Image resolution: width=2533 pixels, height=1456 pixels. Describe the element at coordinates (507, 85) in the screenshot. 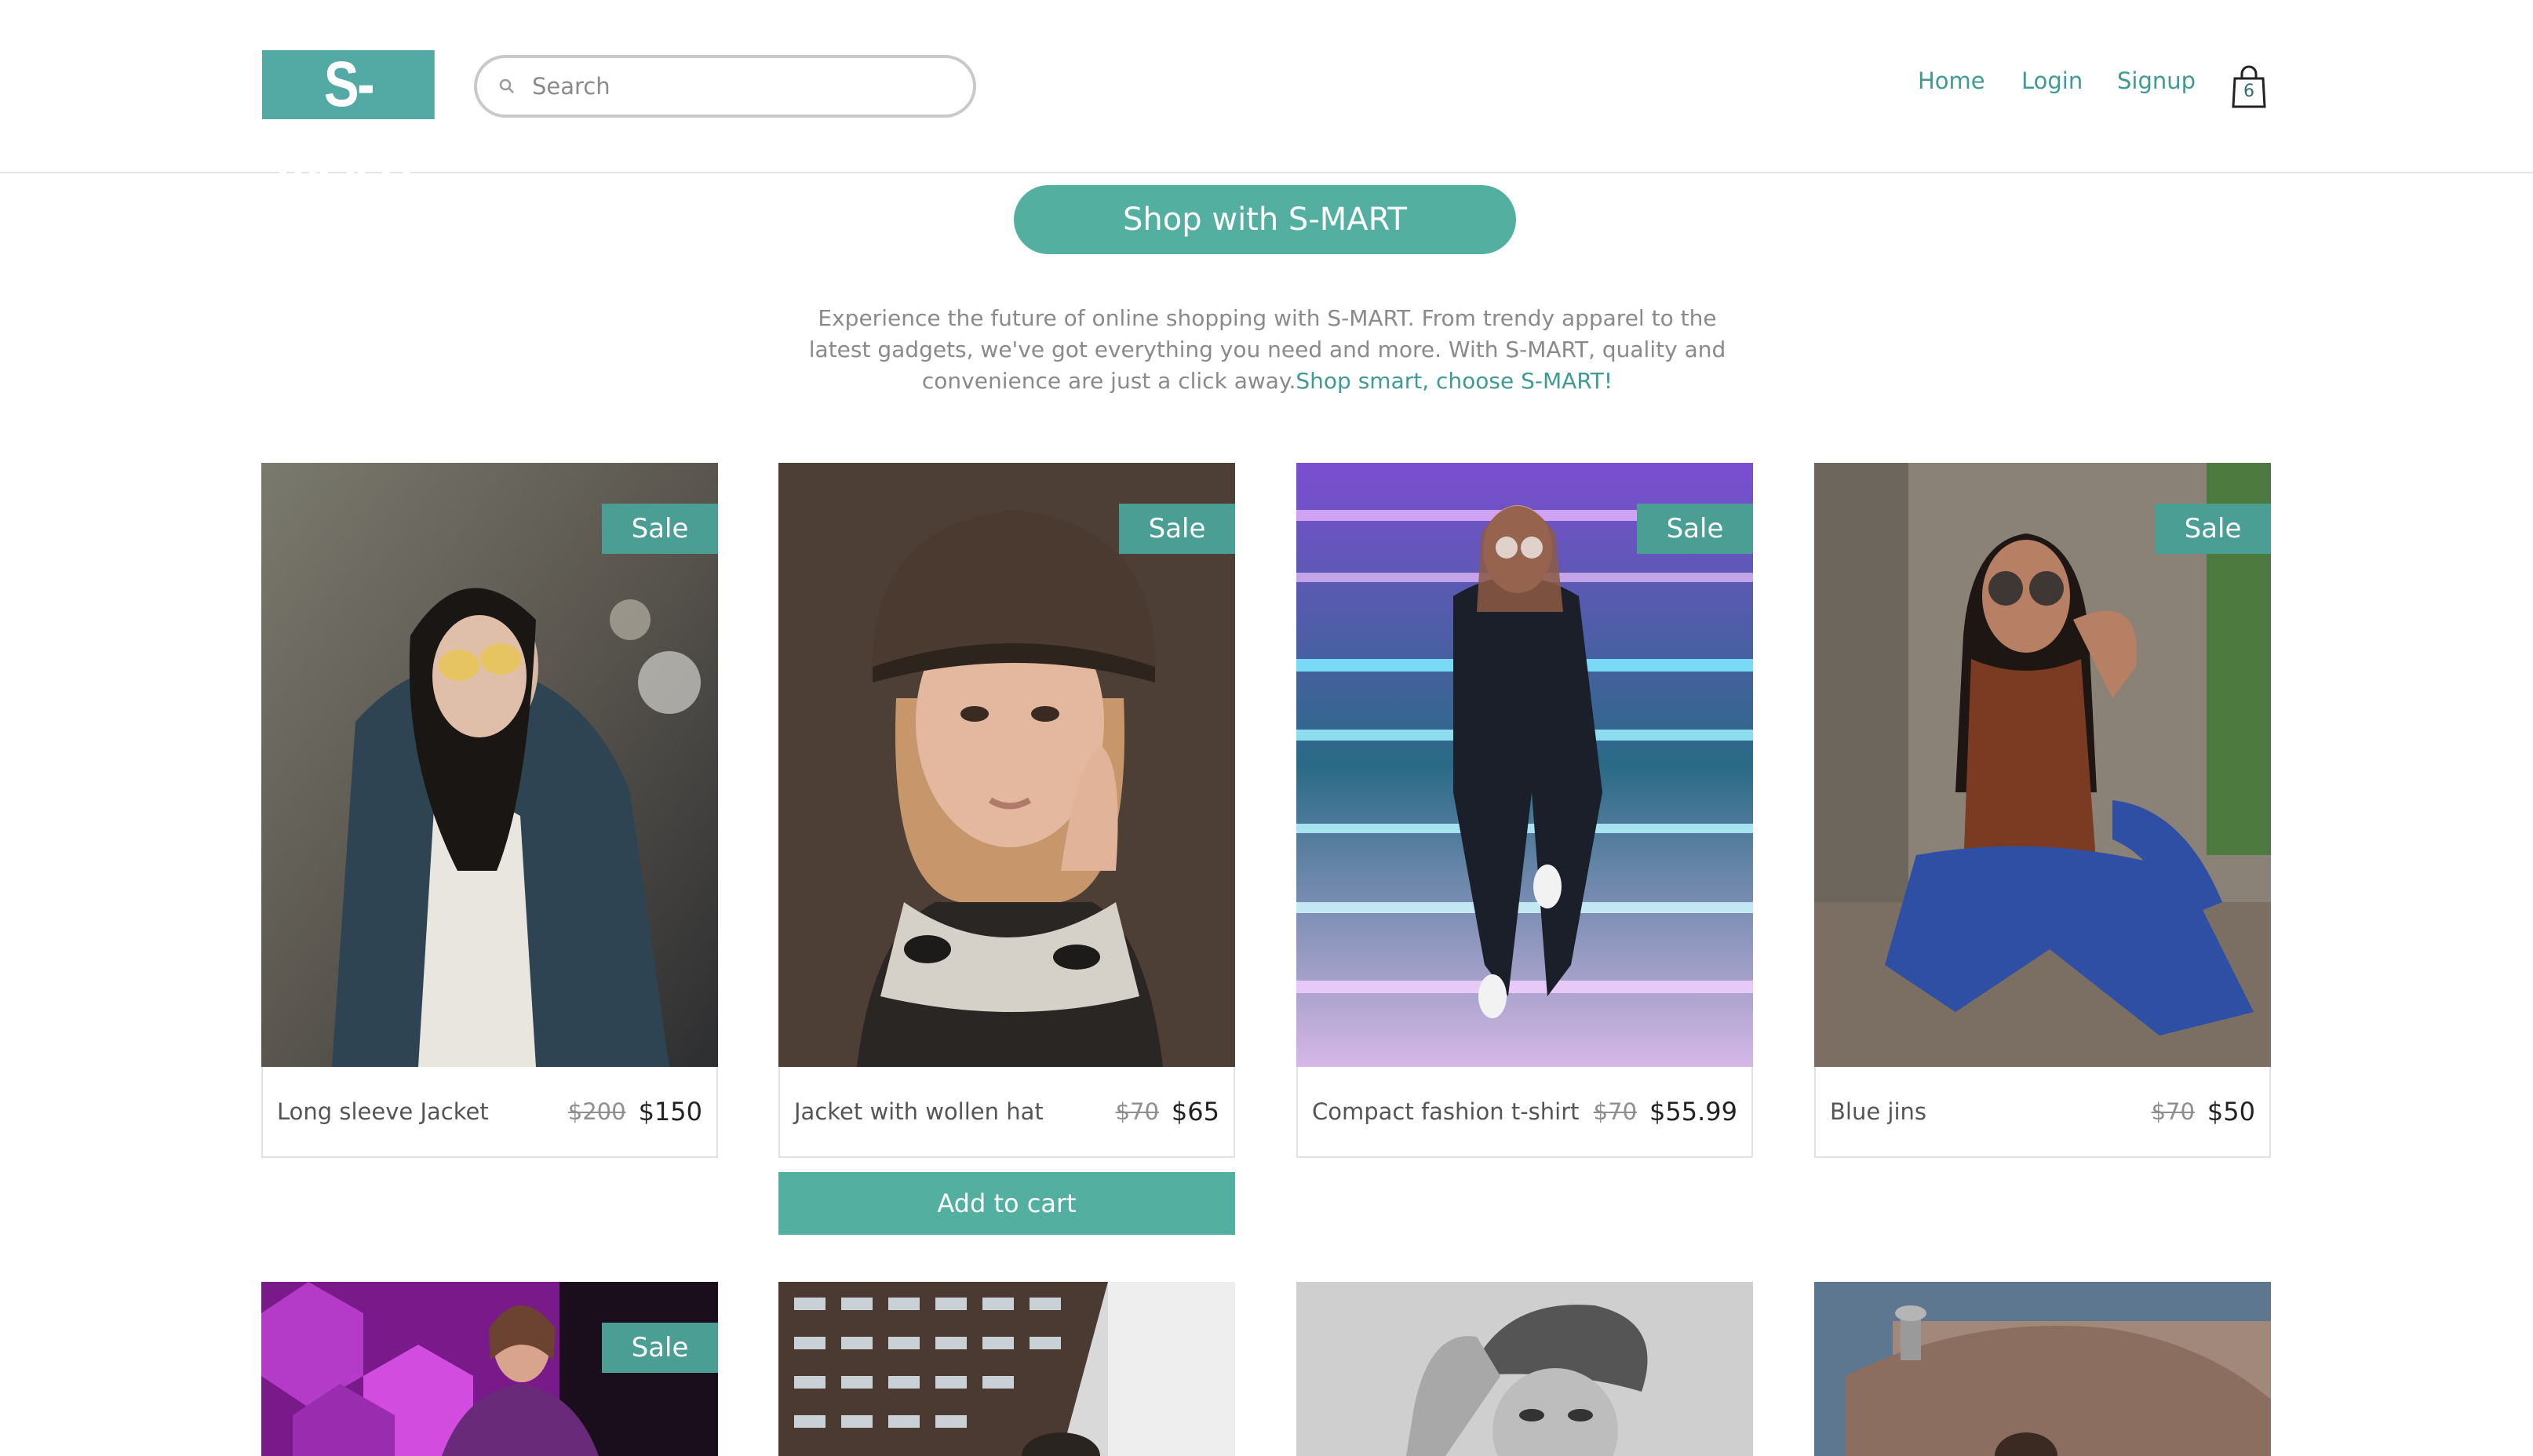

I see `search-icon` at that location.